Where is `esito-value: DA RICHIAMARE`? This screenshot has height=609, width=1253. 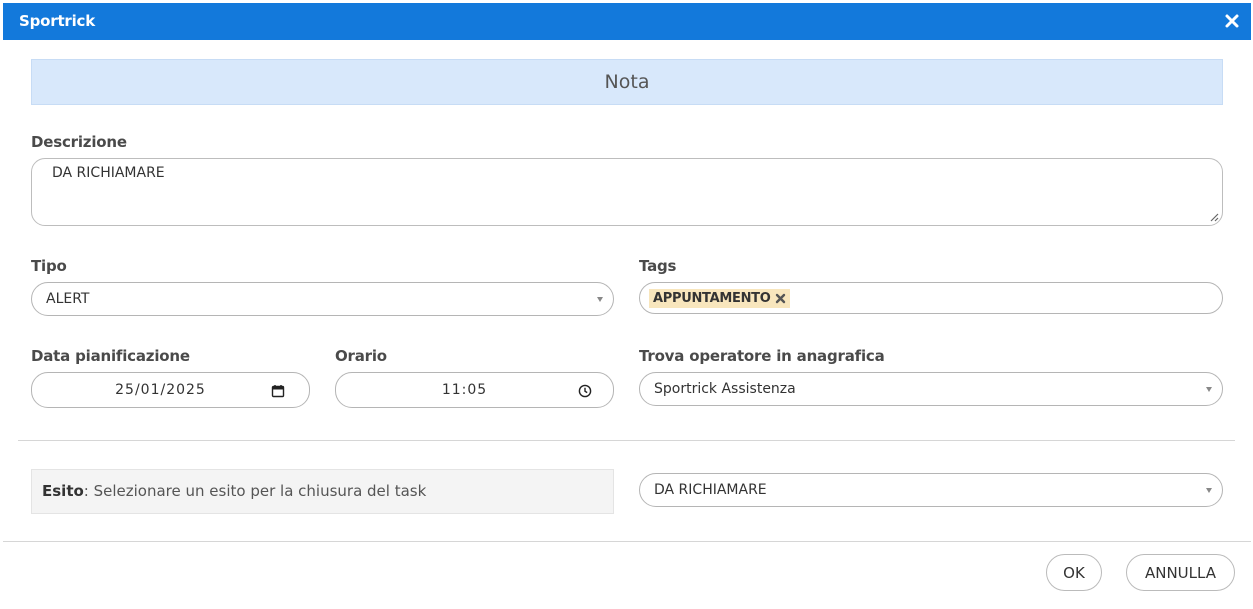
esito-value: DA RICHIAMARE is located at coordinates (710, 490).